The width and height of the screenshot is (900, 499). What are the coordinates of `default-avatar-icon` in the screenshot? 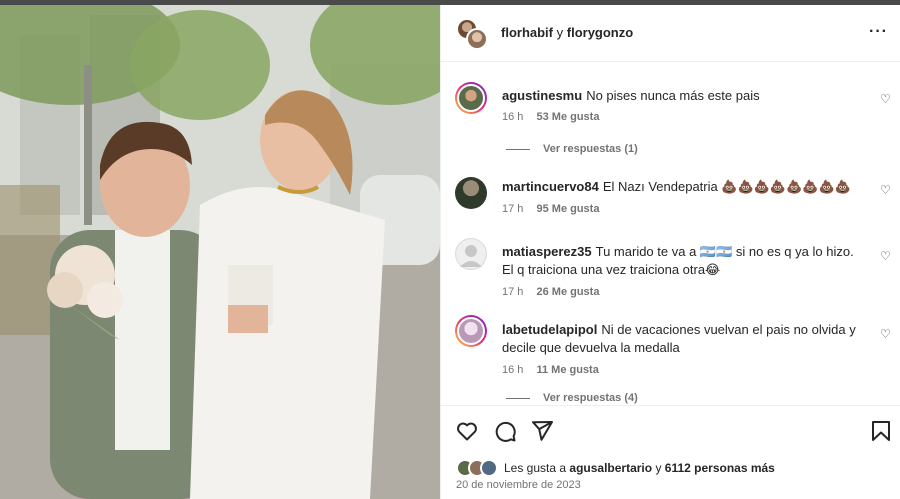 It's located at (471, 256).